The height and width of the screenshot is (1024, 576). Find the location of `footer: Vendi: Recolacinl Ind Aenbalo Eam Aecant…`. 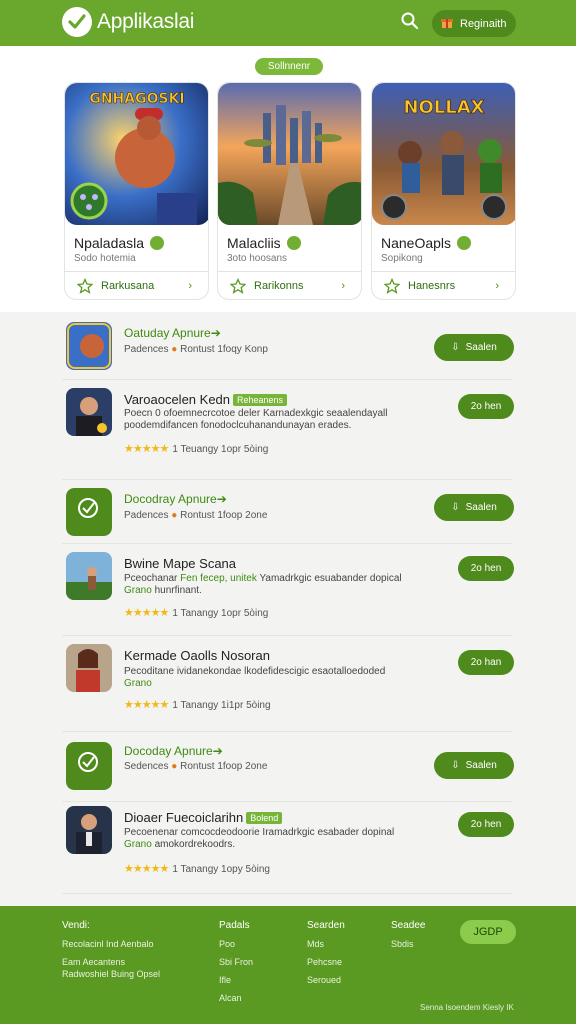

footer: Vendi: Recolacinl Ind Aenbalo Eam Aecant… is located at coordinates (288, 965).